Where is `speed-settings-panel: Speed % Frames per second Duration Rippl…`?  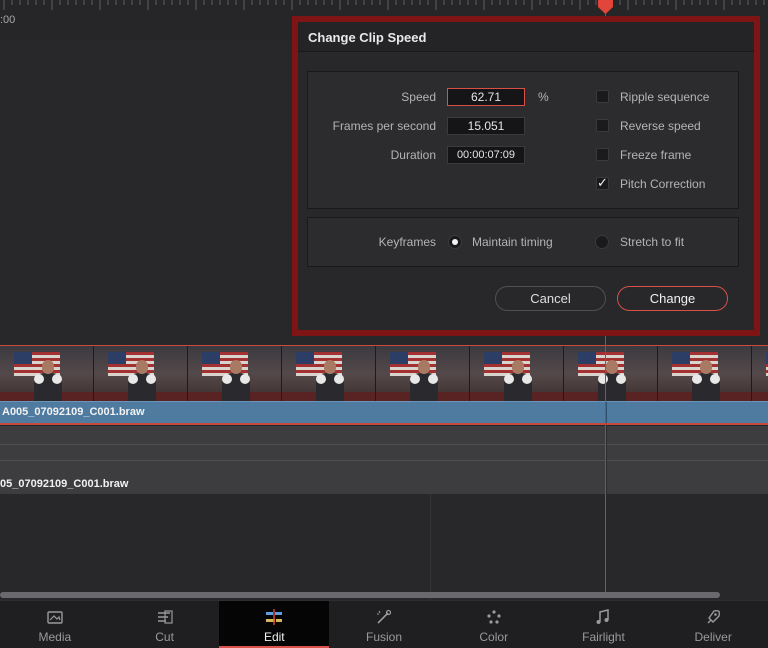 speed-settings-panel: Speed % Frames per second Duration Rippl… is located at coordinates (523, 140).